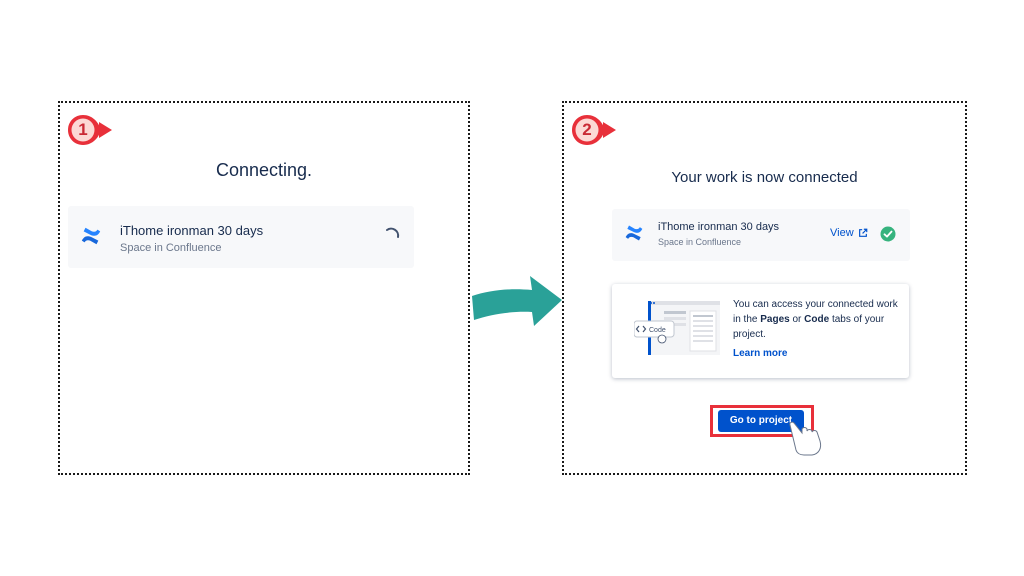 This screenshot has height=576, width=1024. What do you see at coordinates (517, 301) in the screenshot?
I see `arrow-right-icon` at bounding box center [517, 301].